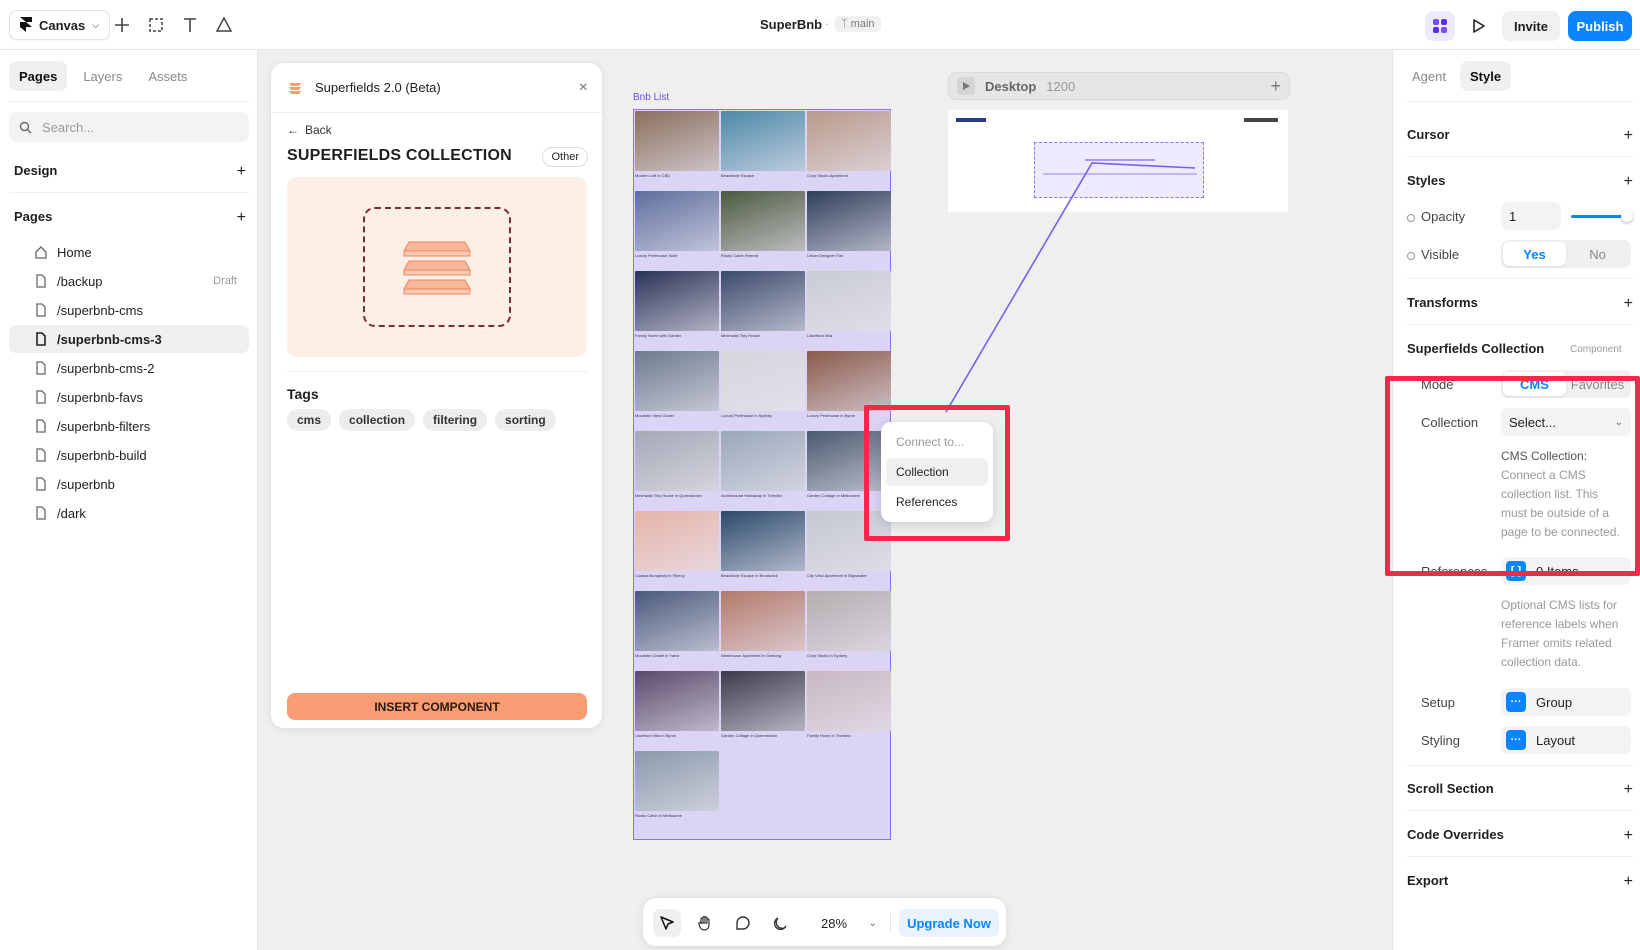 The image size is (1640, 950). I want to click on section-label: Styles, so click(1426, 180).